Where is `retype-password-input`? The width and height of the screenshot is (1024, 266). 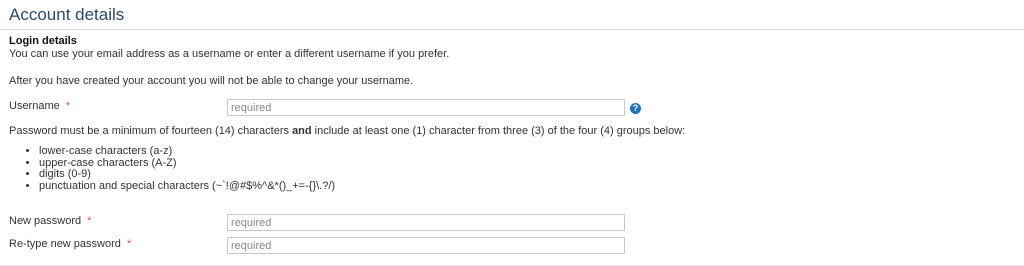 retype-password-input is located at coordinates (426, 245).